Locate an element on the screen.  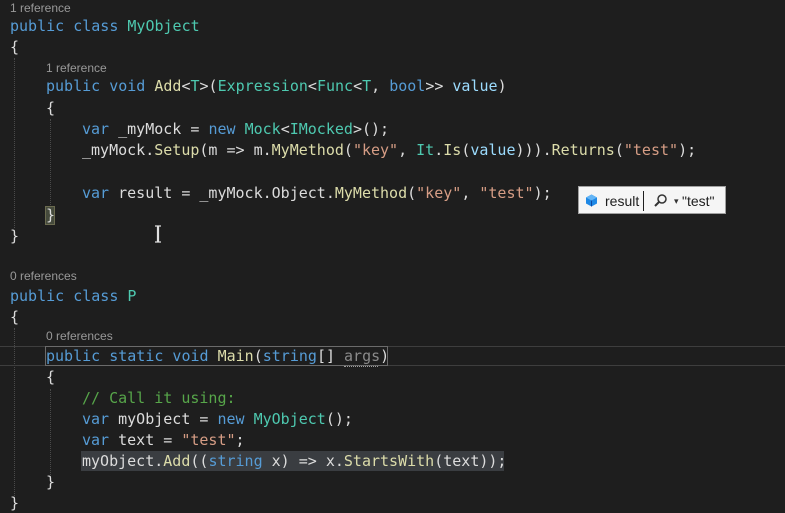
code-line: var text = "test"; is located at coordinates (163, 440).